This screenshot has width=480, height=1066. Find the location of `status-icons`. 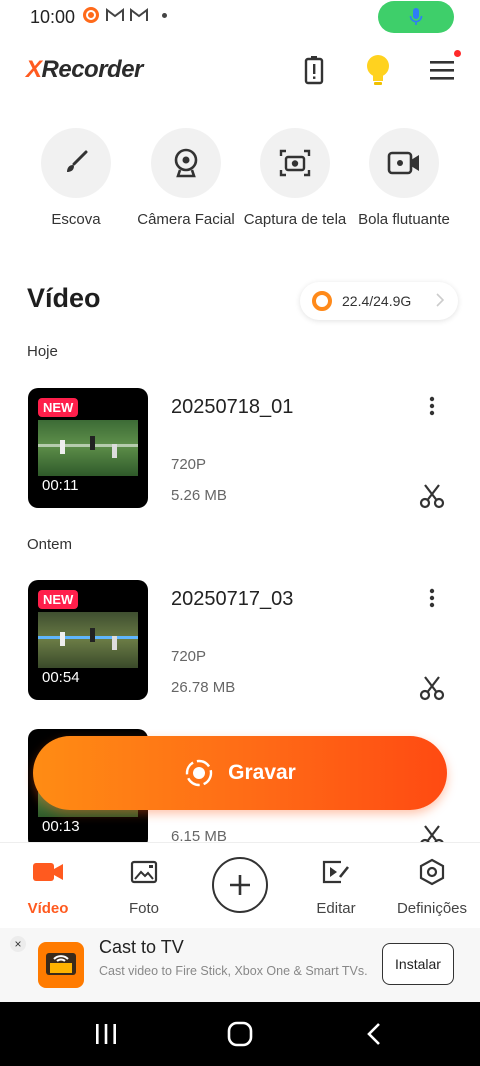

status-icons is located at coordinates (124, 15).